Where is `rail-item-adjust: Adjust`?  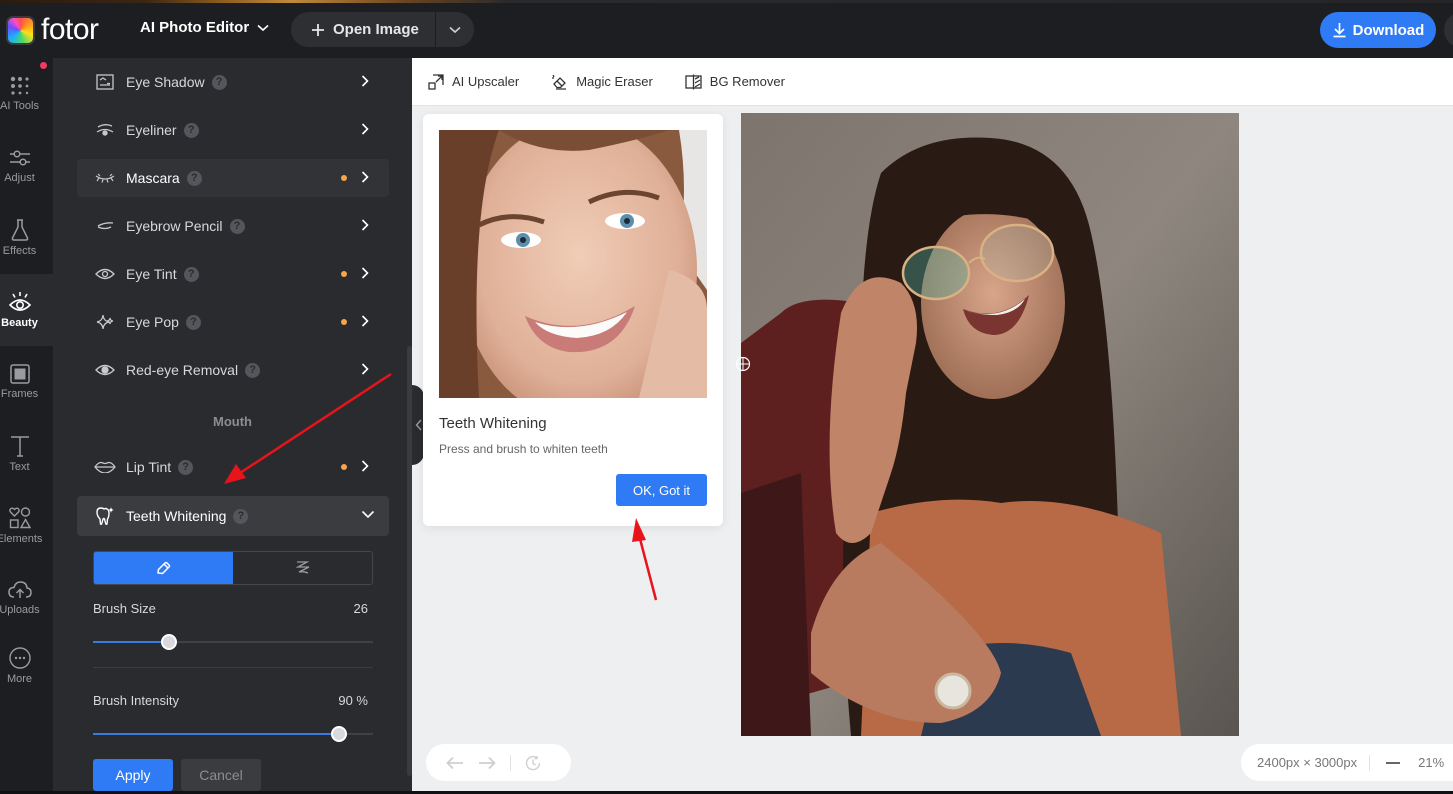 rail-item-adjust: Adjust is located at coordinates (26, 166).